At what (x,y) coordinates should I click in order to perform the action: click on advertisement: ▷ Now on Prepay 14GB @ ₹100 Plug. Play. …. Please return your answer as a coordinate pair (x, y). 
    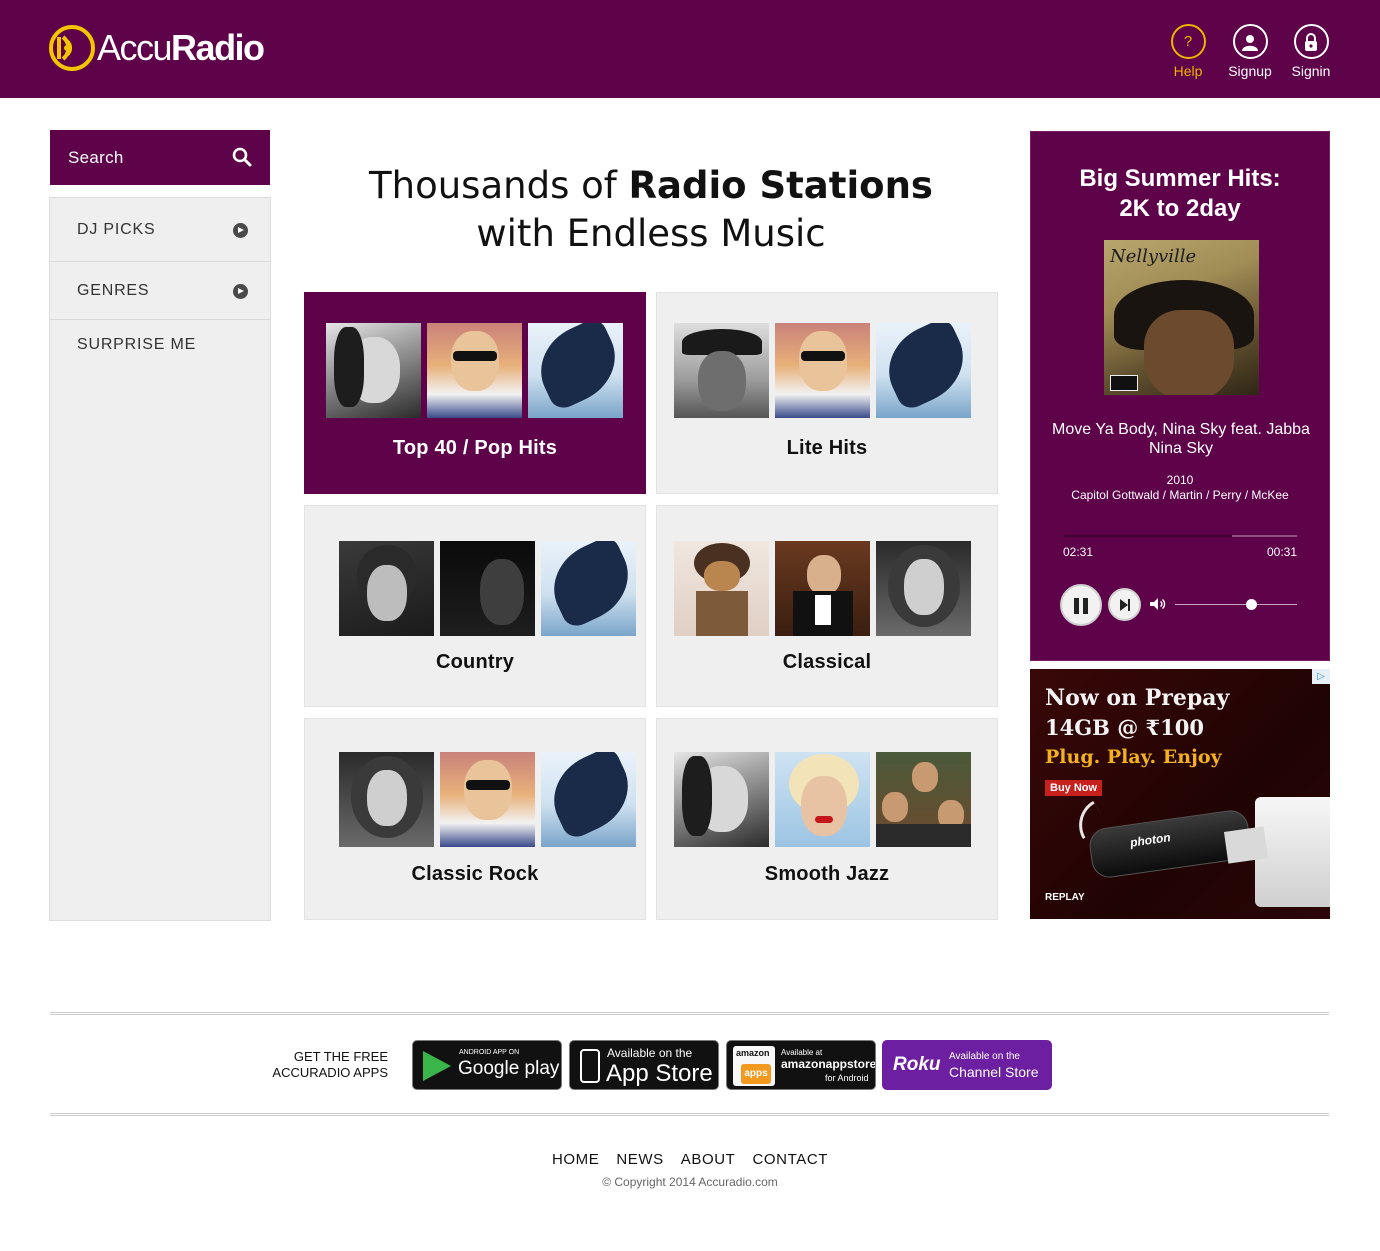
    Looking at the image, I should click on (1180, 794).